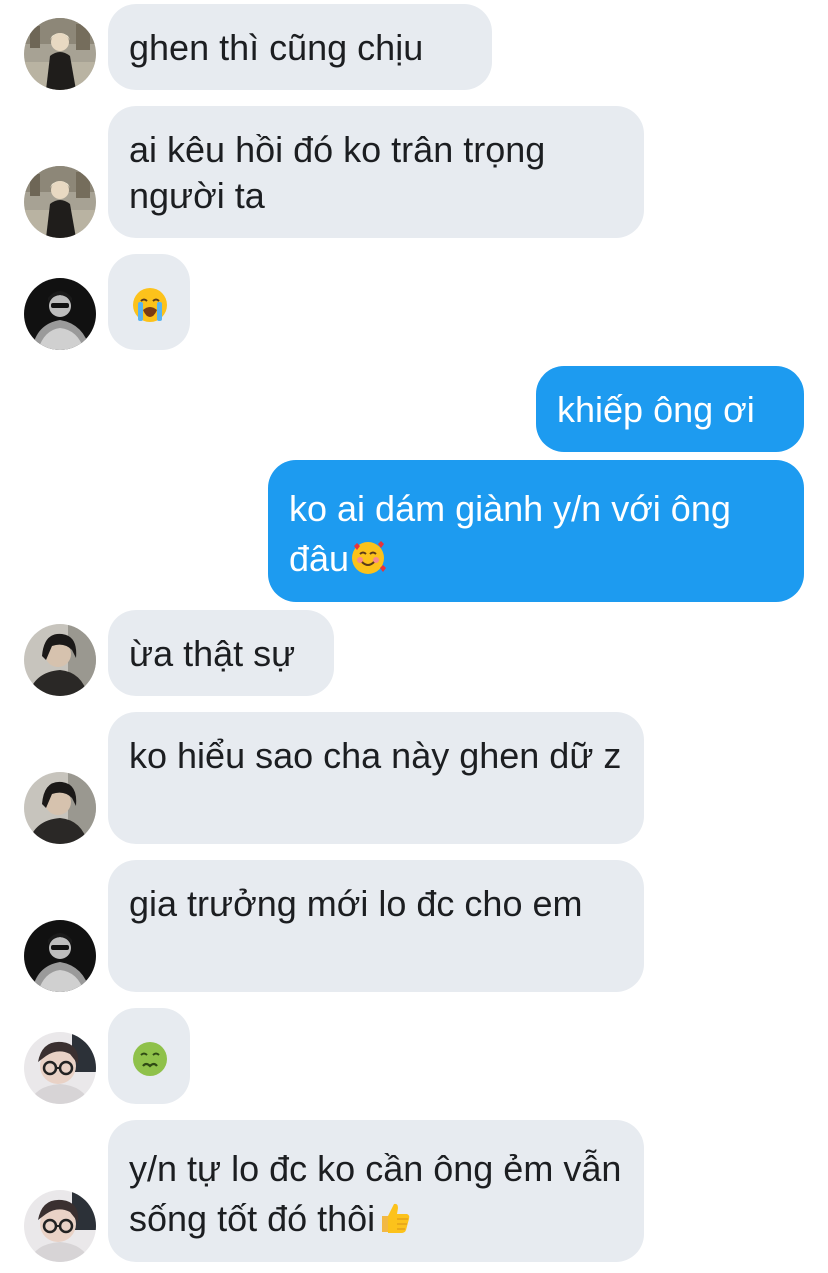 This screenshot has width=828, height=1273. I want to click on incoming-message-bubble: ghen thì cũng chịu, so click(300, 47).